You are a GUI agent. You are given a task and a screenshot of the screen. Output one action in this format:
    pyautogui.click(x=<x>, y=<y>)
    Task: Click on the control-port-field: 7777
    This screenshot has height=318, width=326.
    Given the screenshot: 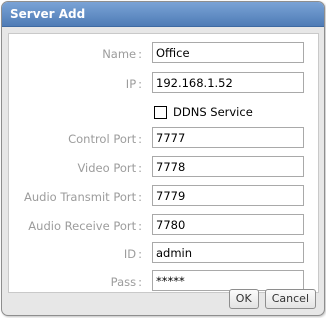 What is the action you would take?
    pyautogui.click(x=228, y=137)
    